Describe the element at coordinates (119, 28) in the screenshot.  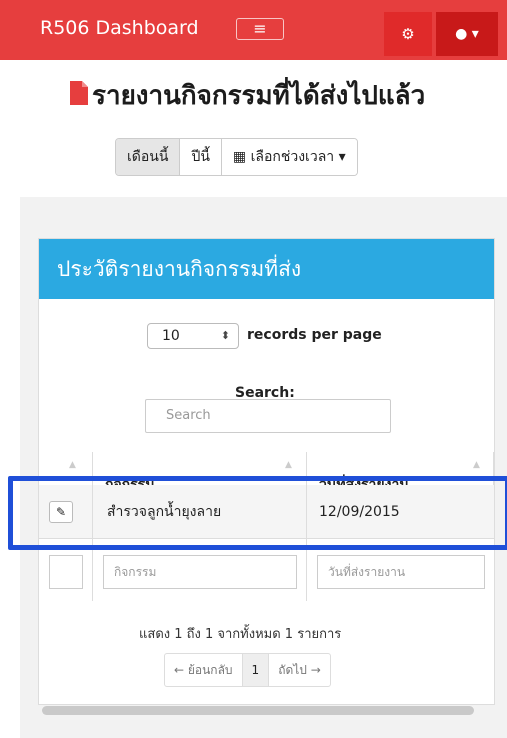
I see `brand: R506 Dashboard` at that location.